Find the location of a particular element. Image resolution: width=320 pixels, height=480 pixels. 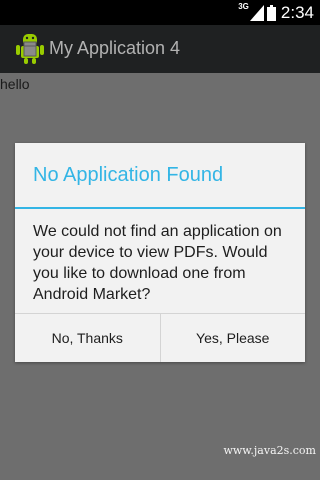

battery-icon is located at coordinates (271, 12).